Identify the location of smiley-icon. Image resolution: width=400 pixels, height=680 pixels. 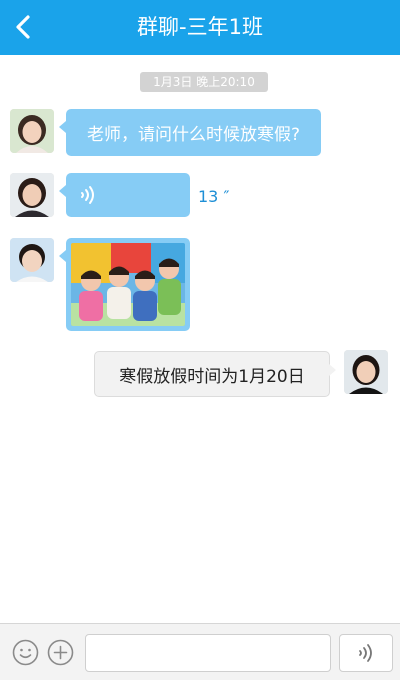
(25, 652).